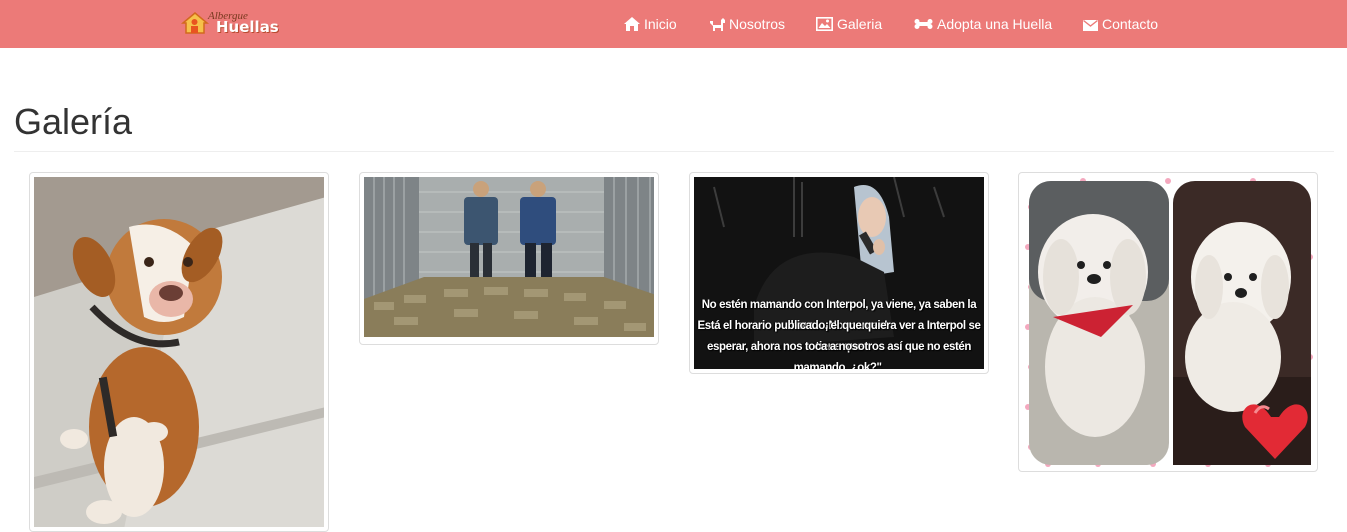 The width and height of the screenshot is (1347, 532). What do you see at coordinates (1130, 24) in the screenshot?
I see `nav-contacto-label: Contacto` at bounding box center [1130, 24].